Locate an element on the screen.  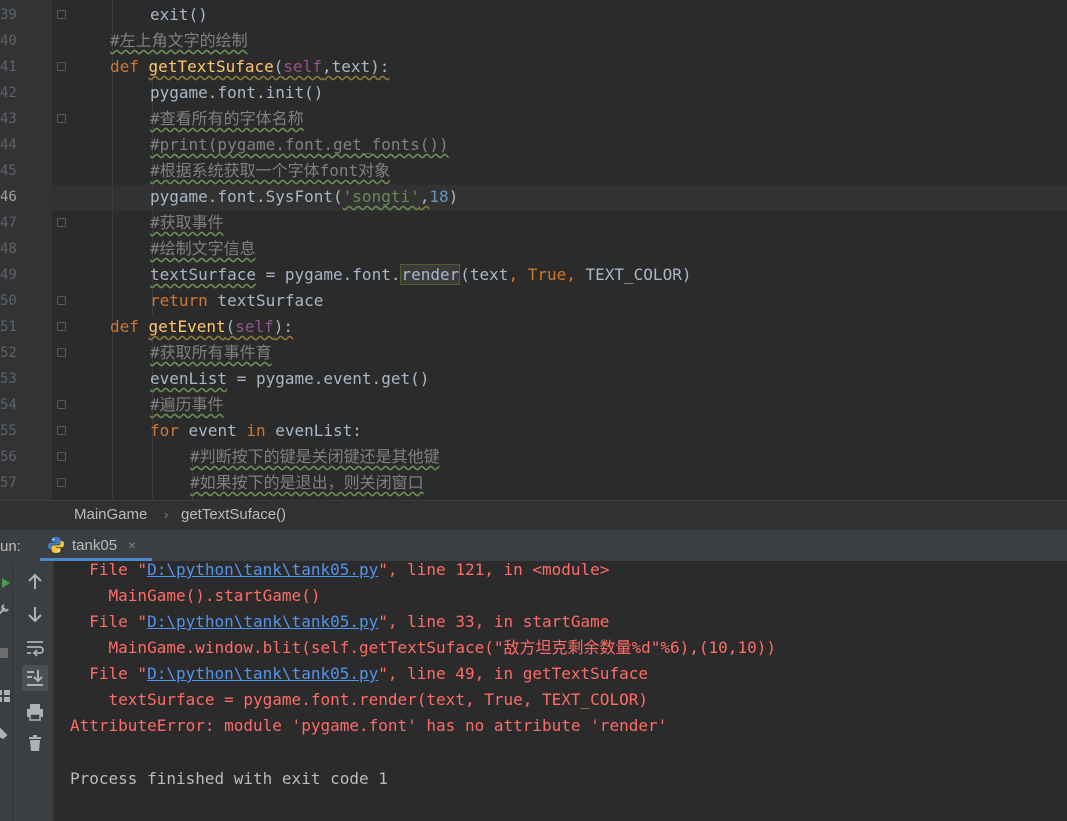
run-side-strip is located at coordinates (6, 691).